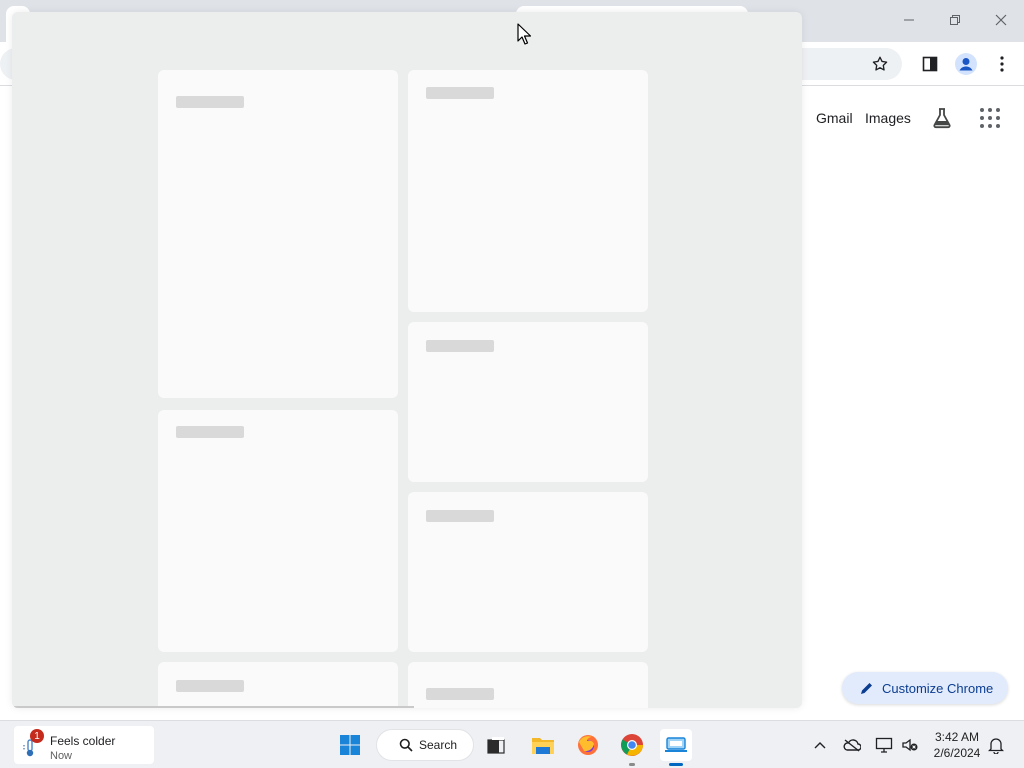 The height and width of the screenshot is (768, 1024). I want to click on notifications-button, so click(996, 745).